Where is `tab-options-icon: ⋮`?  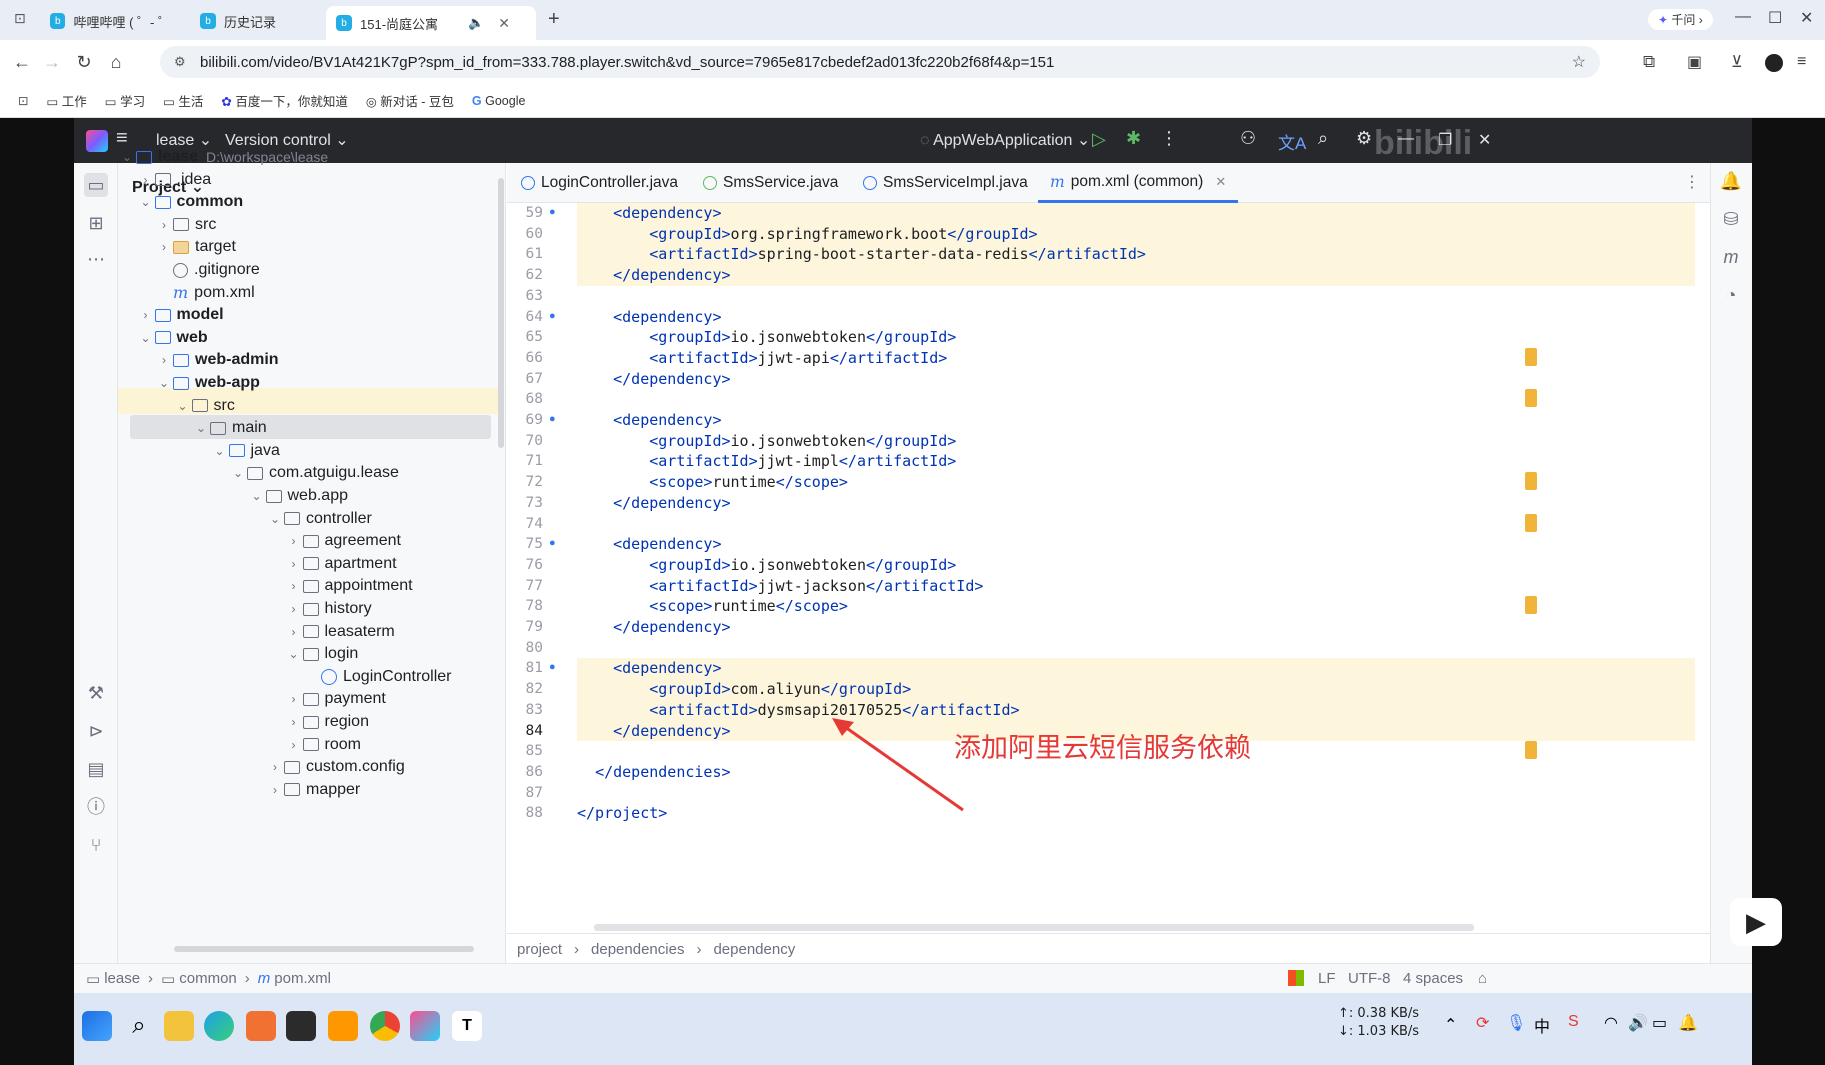
tab-options-icon: ⋮ is located at coordinates (1692, 182).